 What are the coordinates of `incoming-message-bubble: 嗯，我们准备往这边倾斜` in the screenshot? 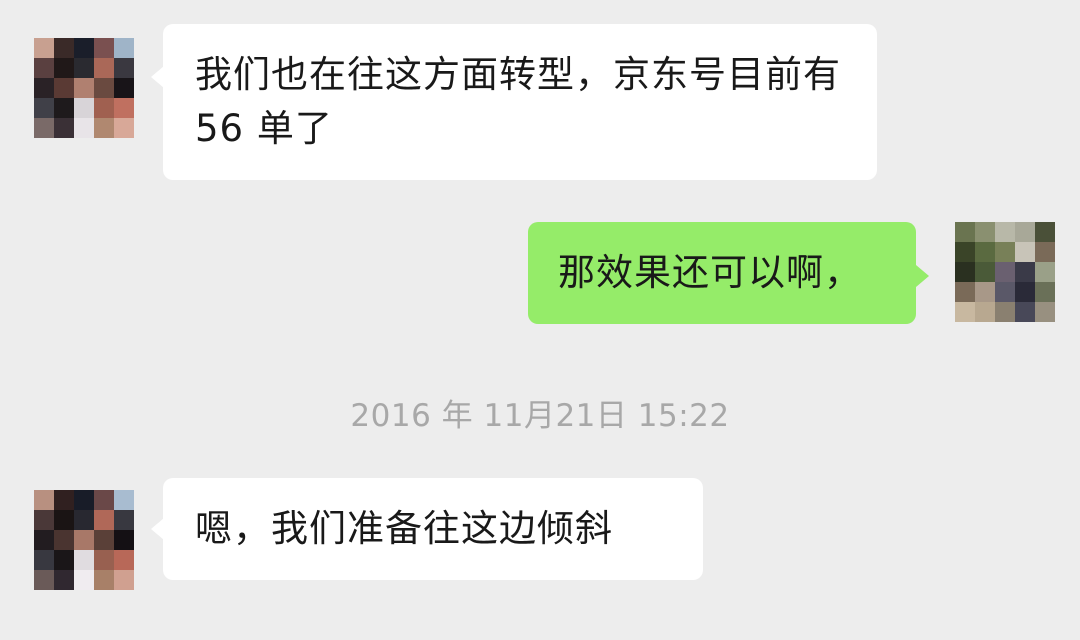 It's located at (433, 529).